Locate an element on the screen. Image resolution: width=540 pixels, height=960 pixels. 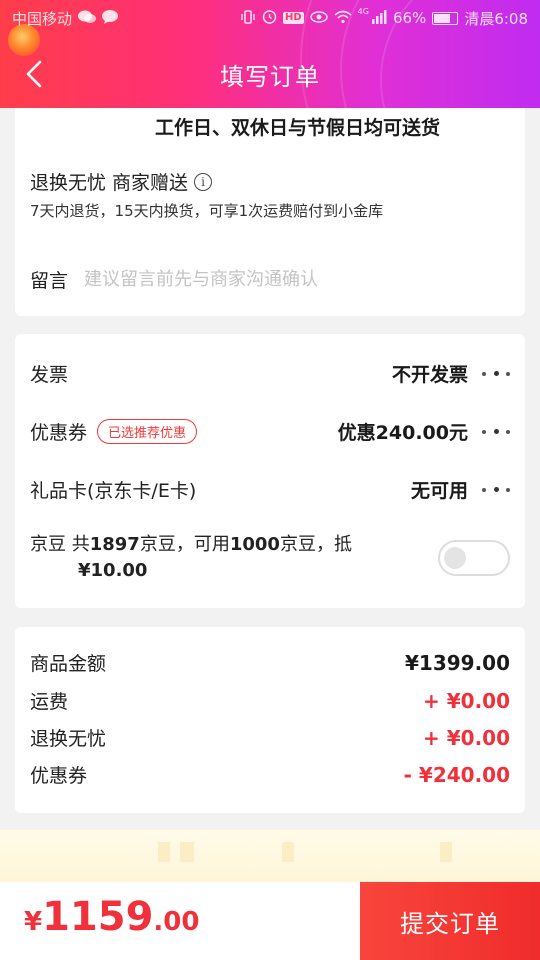
toggle-knob is located at coordinates (455, 558).